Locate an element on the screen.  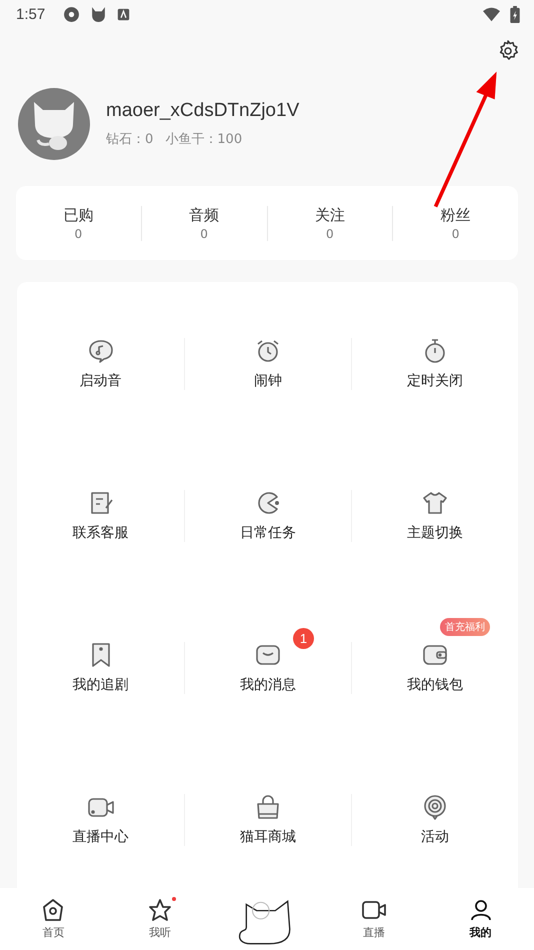
wallet-icon is located at coordinates (435, 655).